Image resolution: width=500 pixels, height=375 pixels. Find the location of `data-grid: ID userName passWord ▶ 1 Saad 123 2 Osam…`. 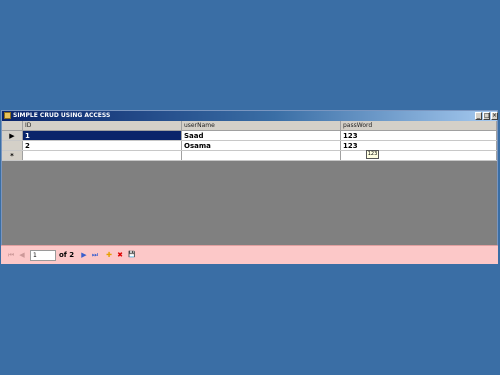

data-grid: ID userName passWord ▶ 1 Saad 123 2 Osam… is located at coordinates (249, 141).